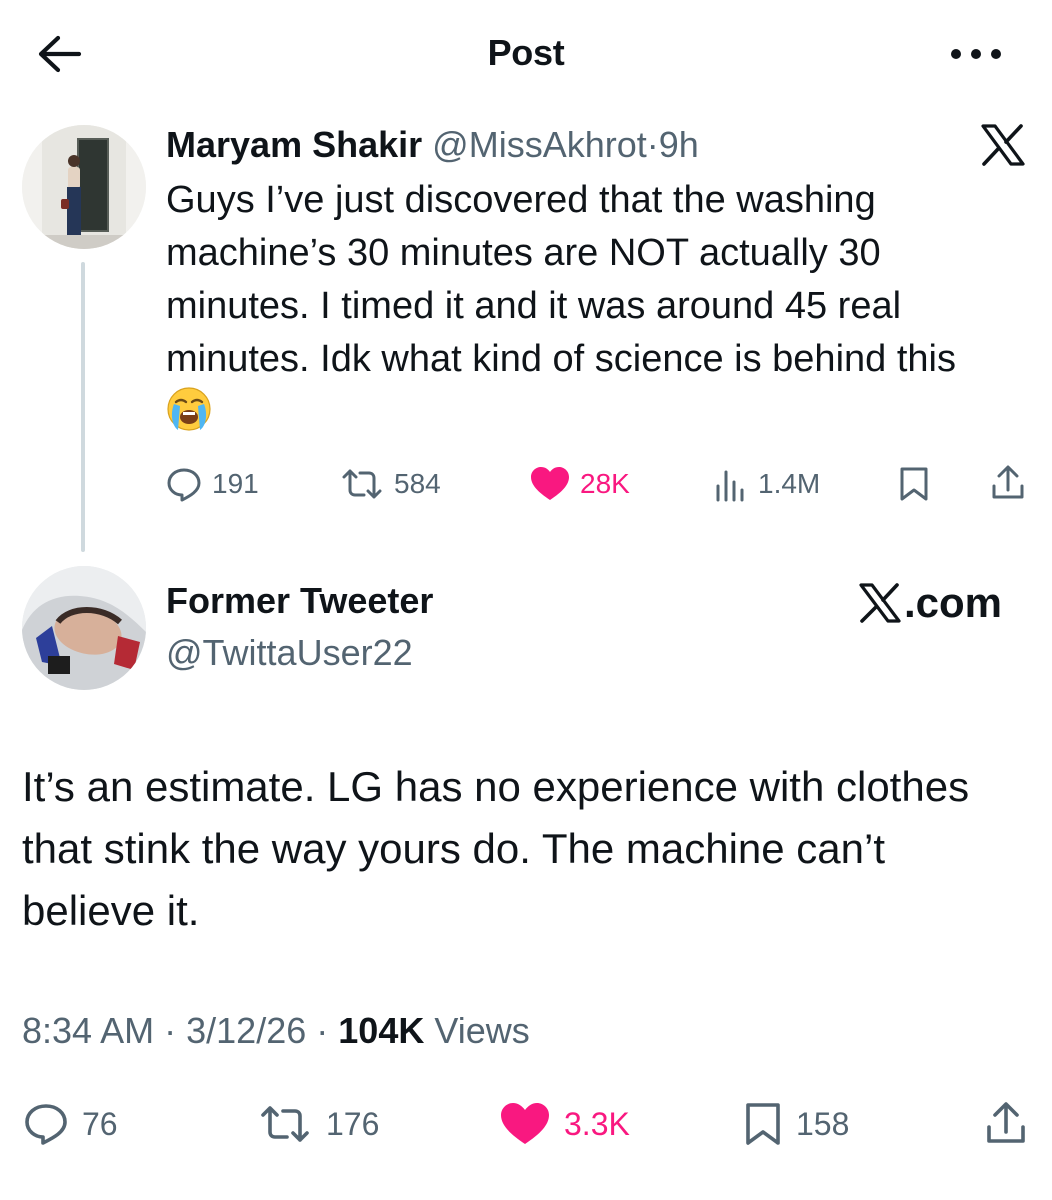  What do you see at coordinates (189, 409) in the screenshot?
I see `loudly-crying-face-icon` at bounding box center [189, 409].